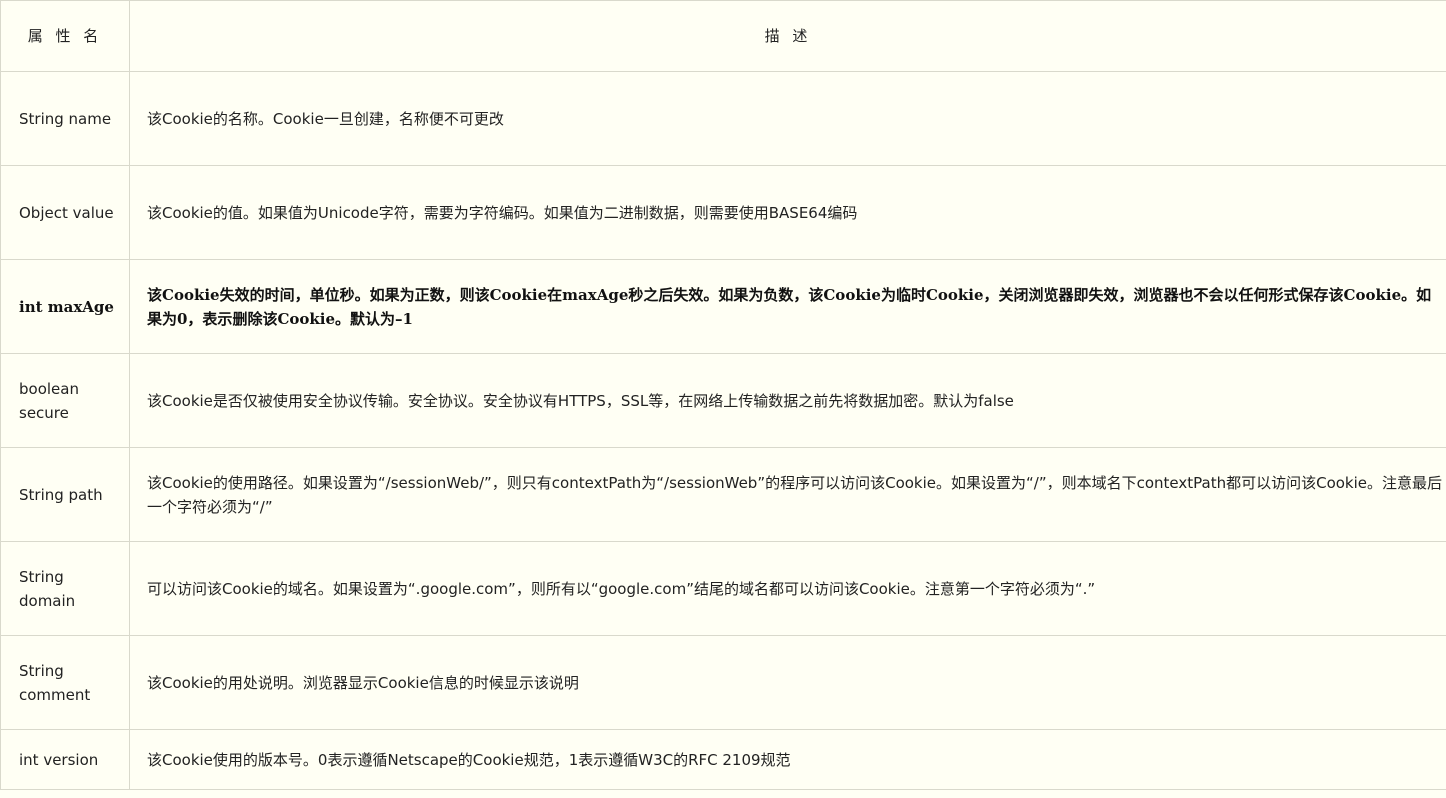 This screenshot has height=798, width=1446. Describe the element at coordinates (65, 118) in the screenshot. I see `property-name-cell: String name` at that location.